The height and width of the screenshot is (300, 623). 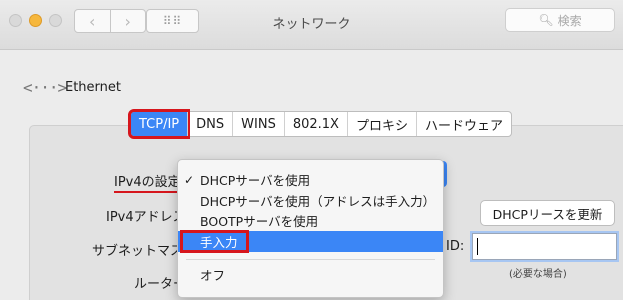 I want to click on menu-item-label: DHCPサーバを使用（アドレスは手入力）, so click(x=318, y=201).